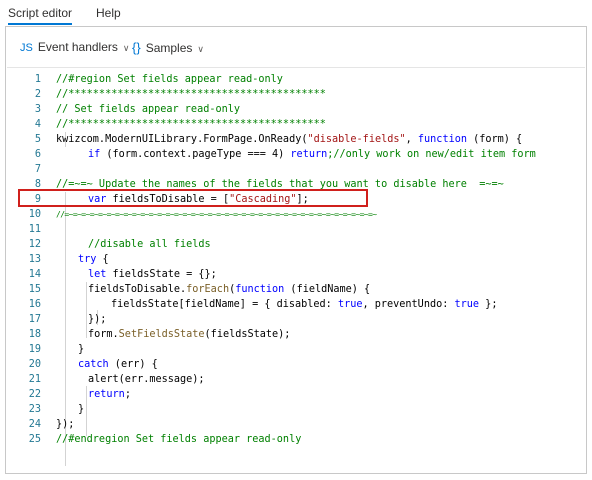  Describe the element at coordinates (133, 364) in the screenshot. I see `code-token: (err) {` at that location.